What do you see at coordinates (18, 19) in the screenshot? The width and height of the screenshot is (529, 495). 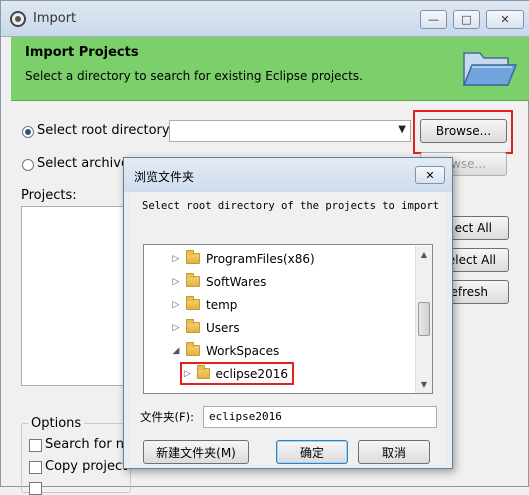 I see `eclipse-app-icon` at bounding box center [18, 19].